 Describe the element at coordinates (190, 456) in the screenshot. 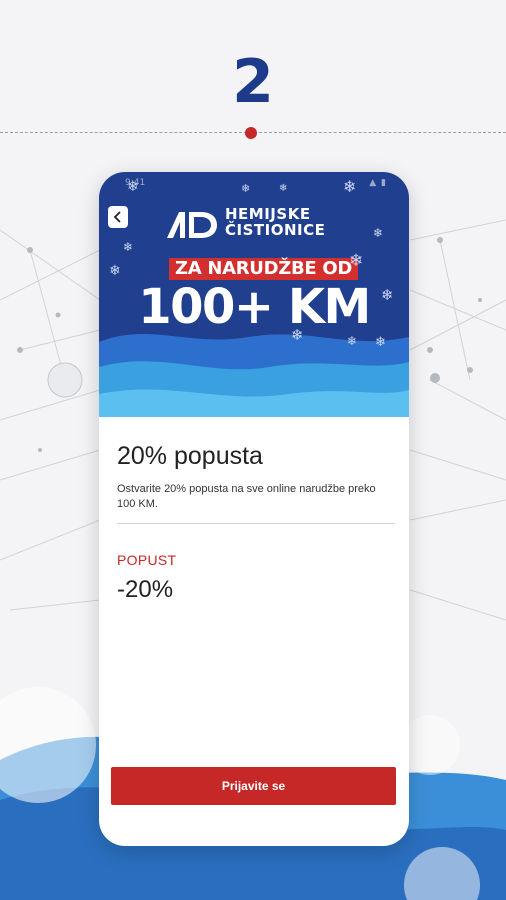

I see `offer-title: 20% popusta` at that location.